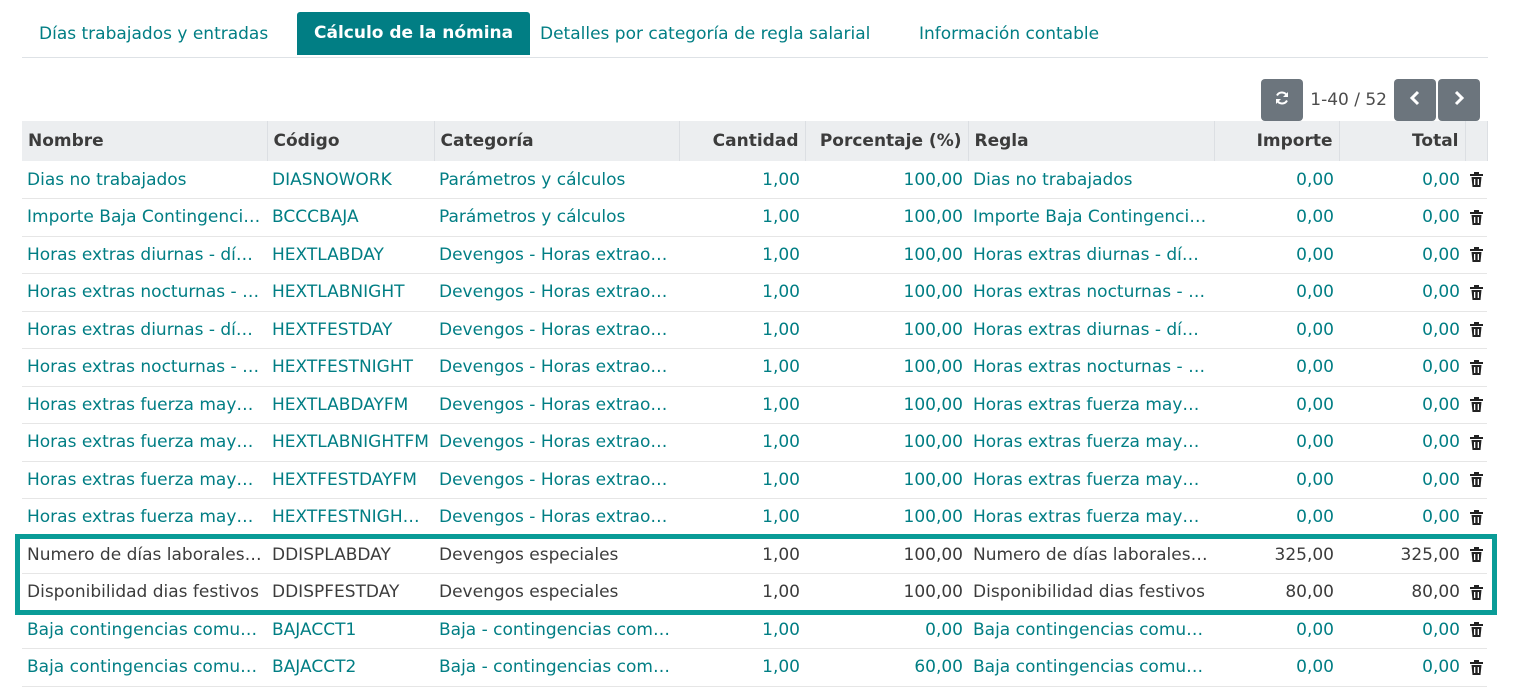 This screenshot has height=687, width=1516. Describe the element at coordinates (144, 292) in the screenshot. I see `cell-nombre: Horas extras nocturnas - días laborales` at that location.